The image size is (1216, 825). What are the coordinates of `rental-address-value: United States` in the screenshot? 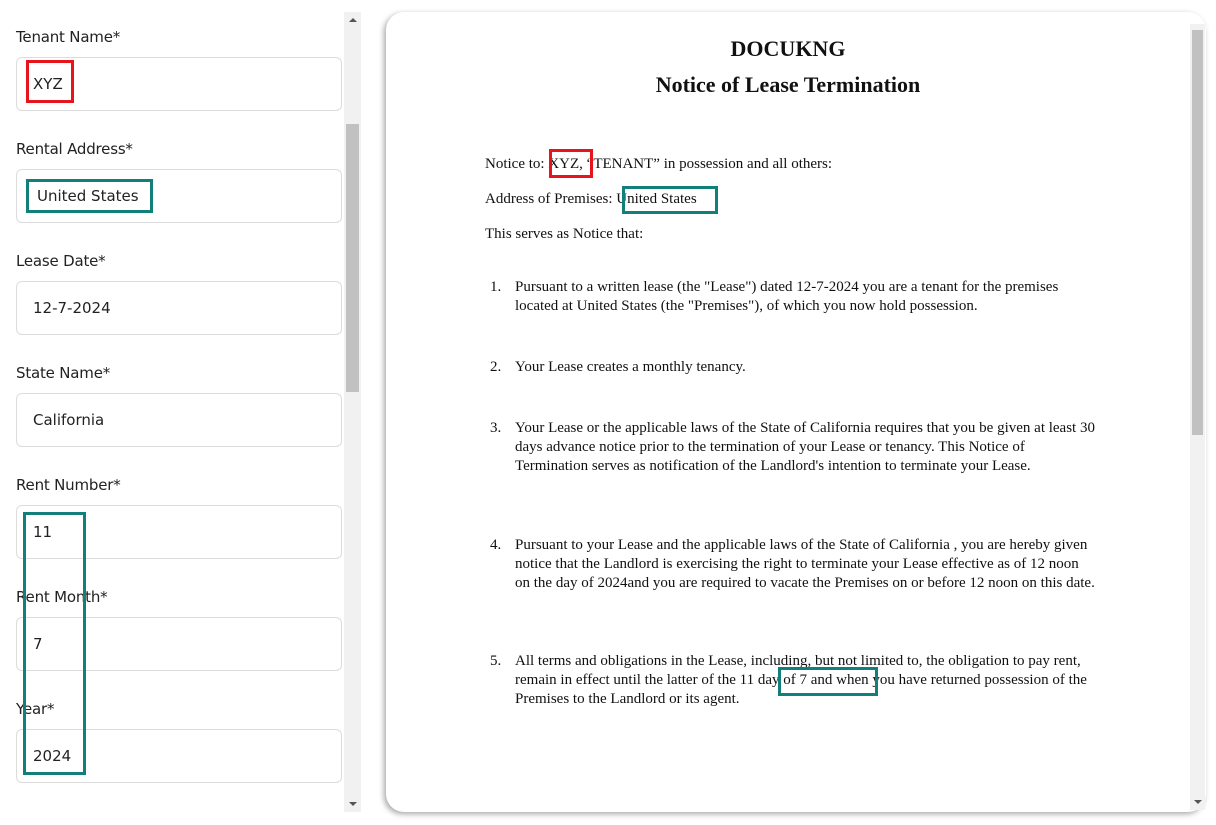 It's located at (88, 196).